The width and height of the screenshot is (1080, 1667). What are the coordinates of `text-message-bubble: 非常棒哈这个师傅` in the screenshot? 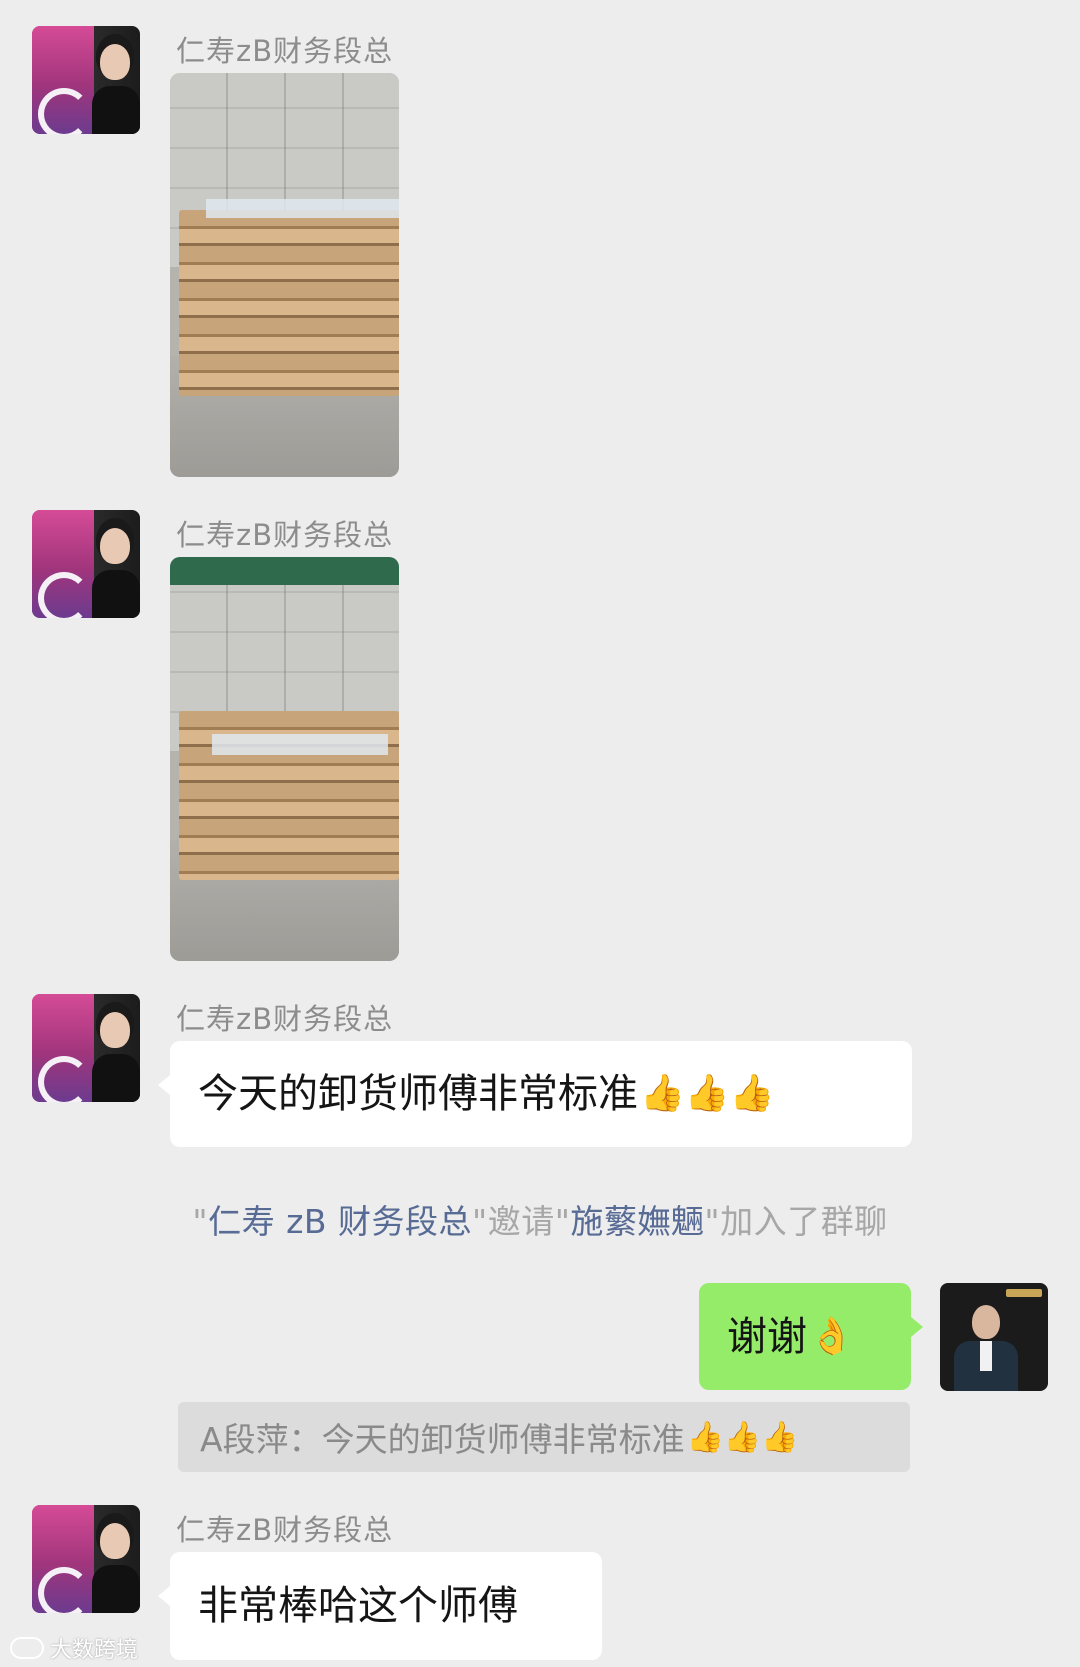 It's located at (380, 1606).